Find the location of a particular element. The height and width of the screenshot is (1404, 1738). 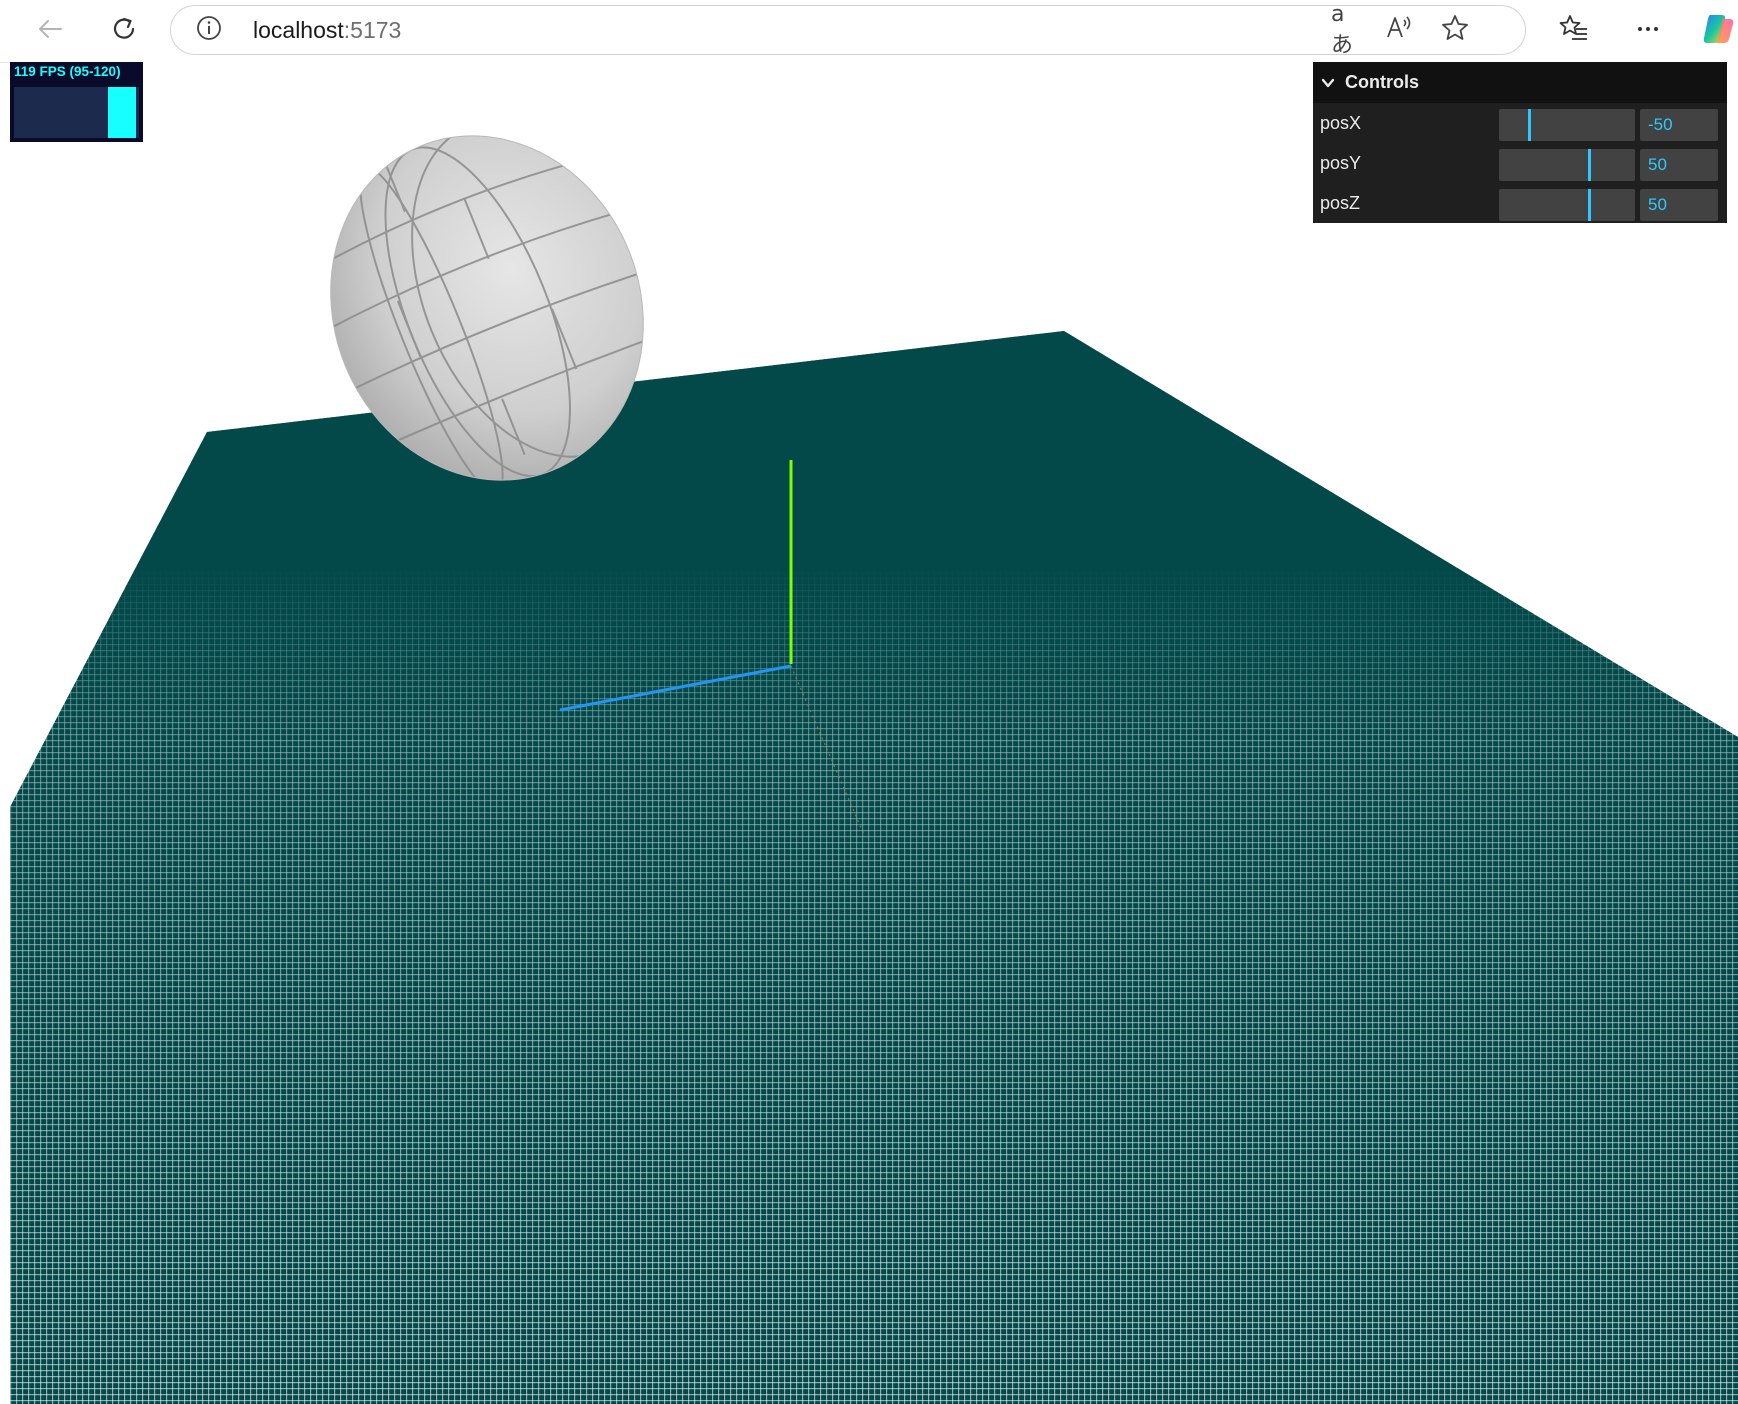

reload-icon is located at coordinates (124, 31).